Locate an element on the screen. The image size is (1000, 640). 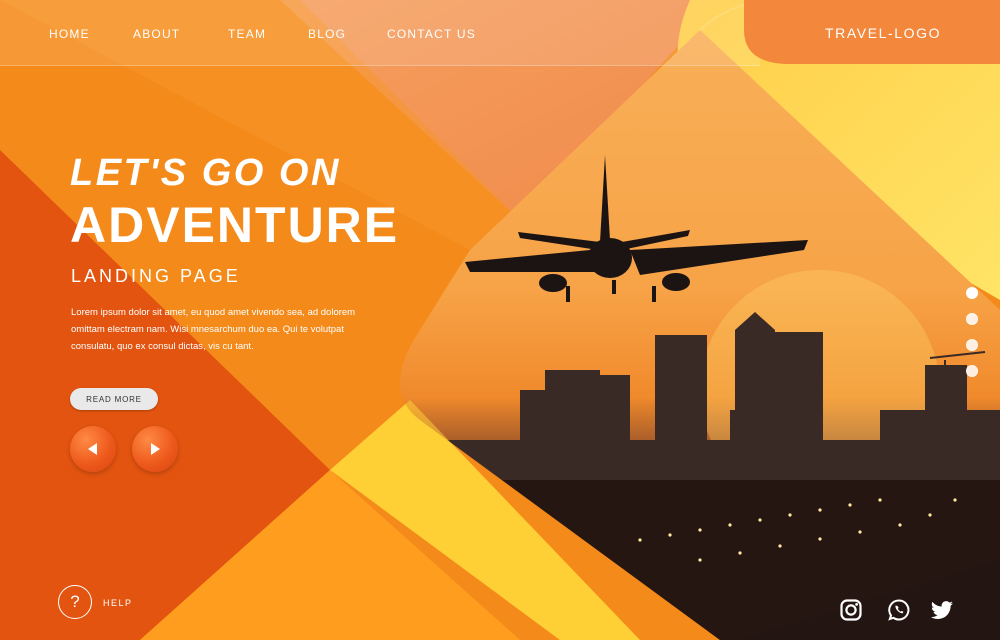
question-mark-icon: ? is located at coordinates (75, 601).